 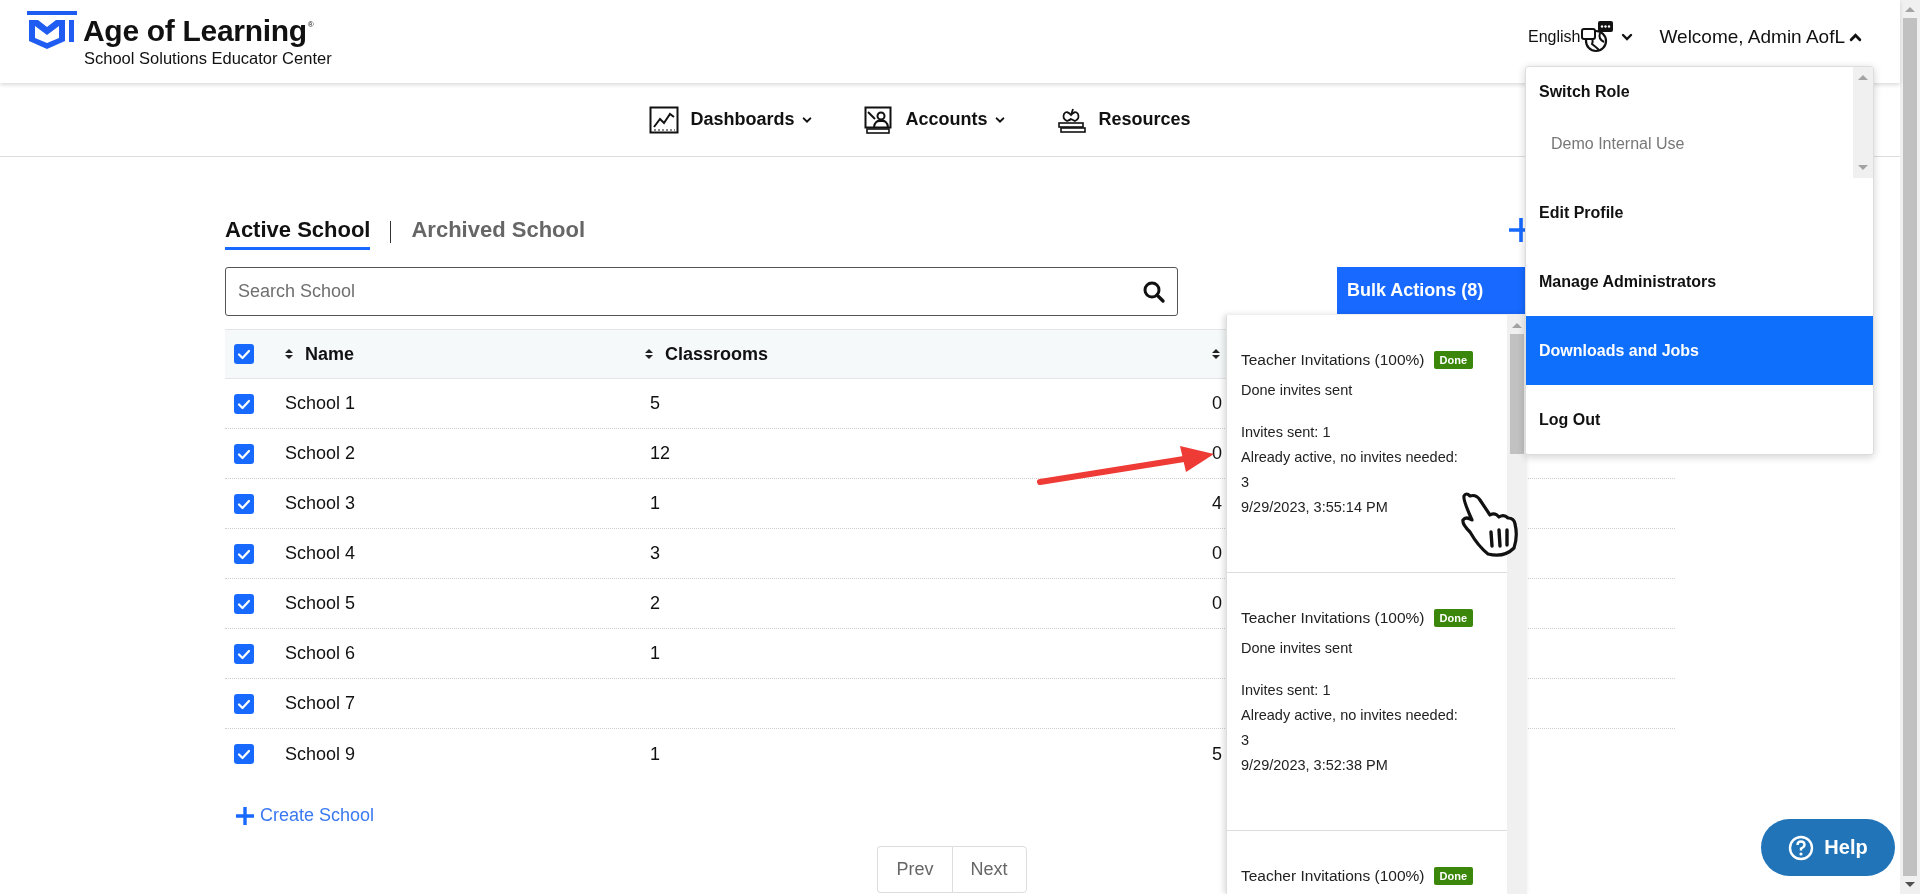 I want to click on table-cell: 4, so click(x=1217, y=503).